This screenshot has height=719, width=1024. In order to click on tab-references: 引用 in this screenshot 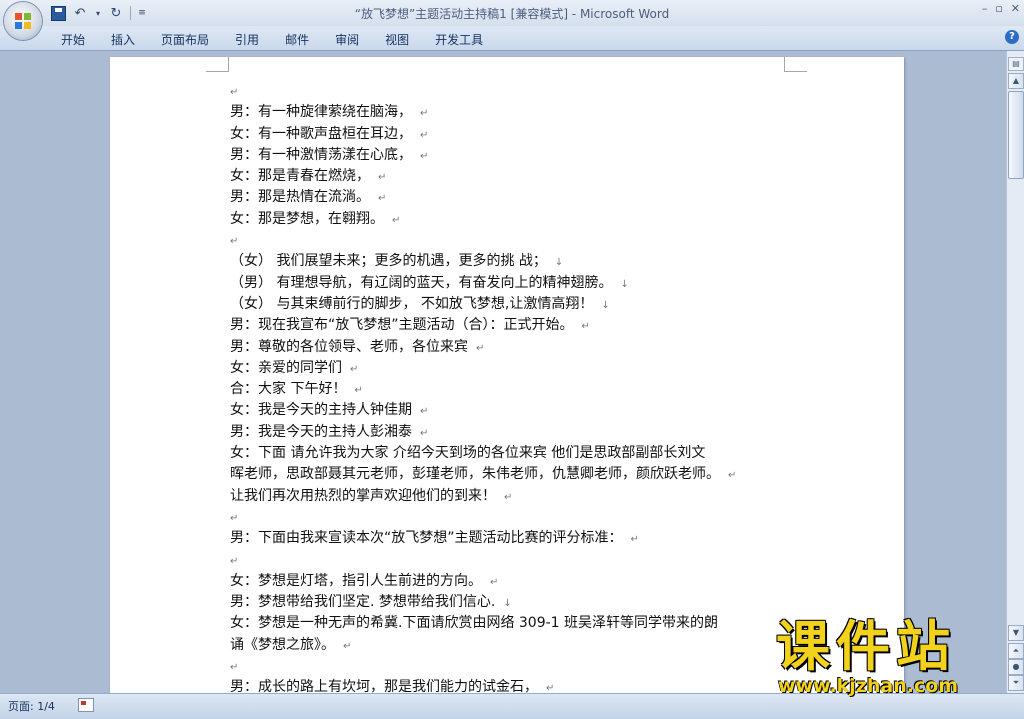, I will do `click(247, 39)`.